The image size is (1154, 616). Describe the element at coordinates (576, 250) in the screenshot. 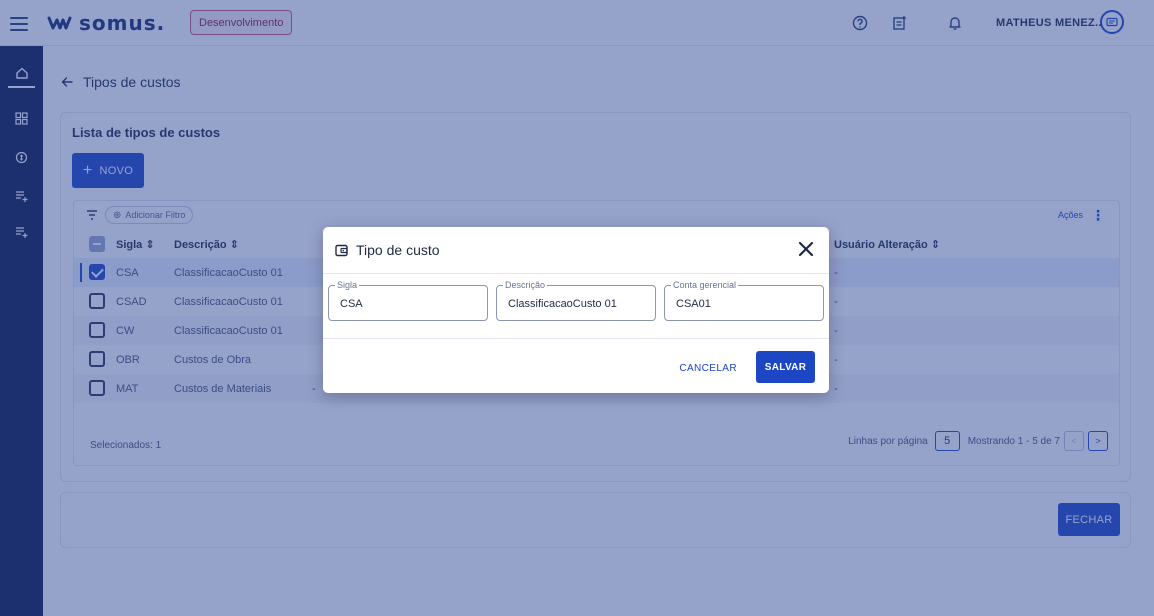

I see `dialog-header: Tipo de custo` at that location.